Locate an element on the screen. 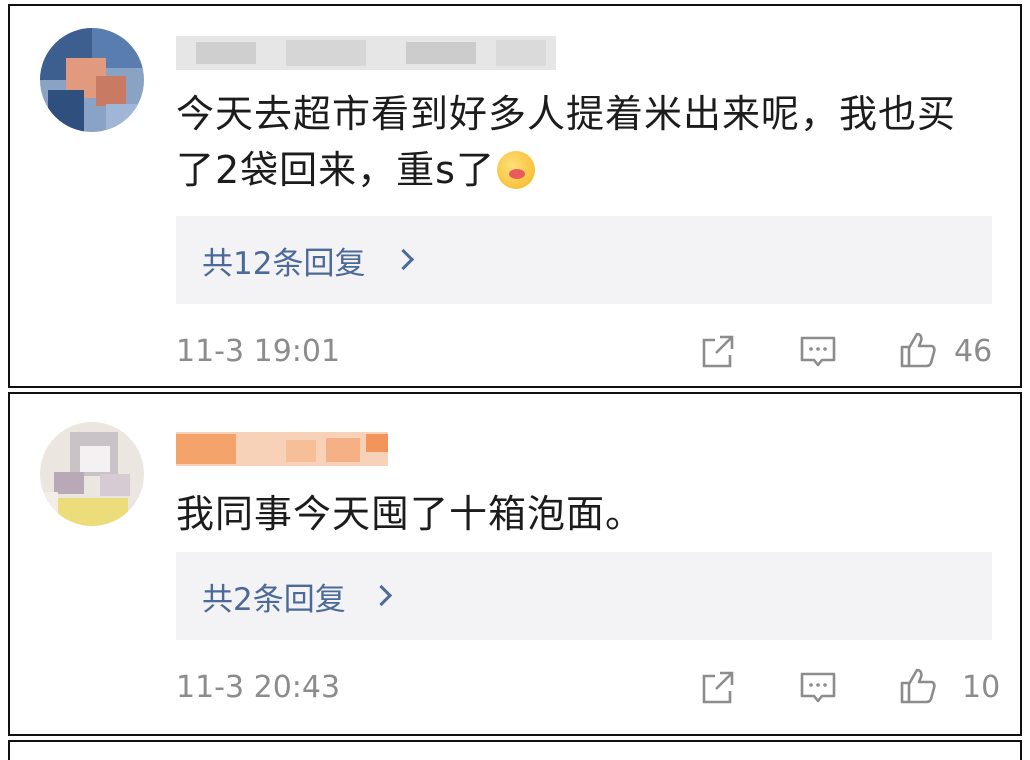 This screenshot has width=1030, height=760. like-count: 46 is located at coordinates (973, 351).